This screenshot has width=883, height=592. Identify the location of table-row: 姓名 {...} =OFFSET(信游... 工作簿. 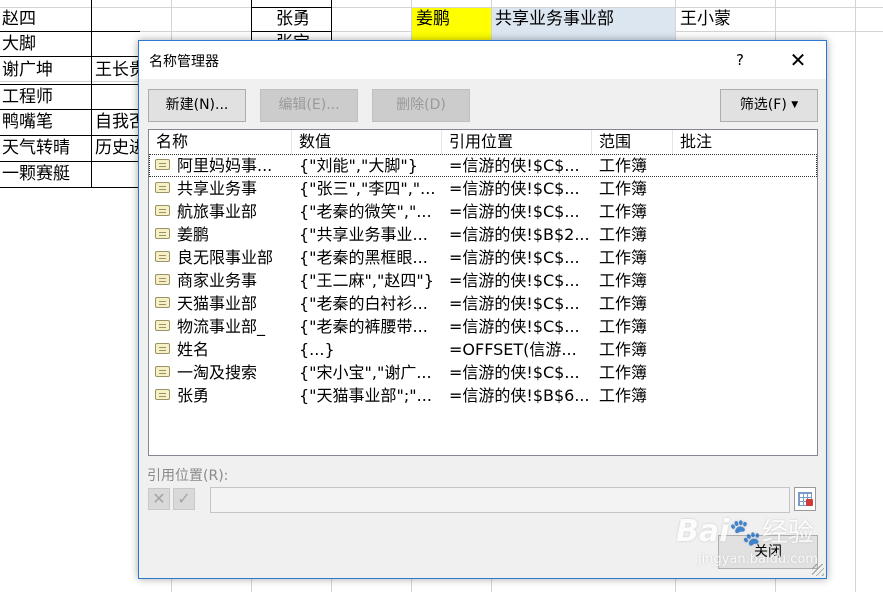
(483, 349).